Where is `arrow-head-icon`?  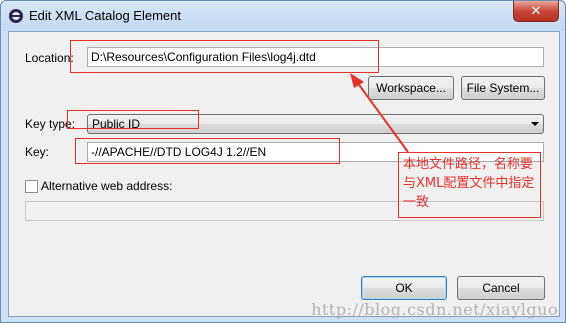
arrow-head-icon is located at coordinates (357, 80).